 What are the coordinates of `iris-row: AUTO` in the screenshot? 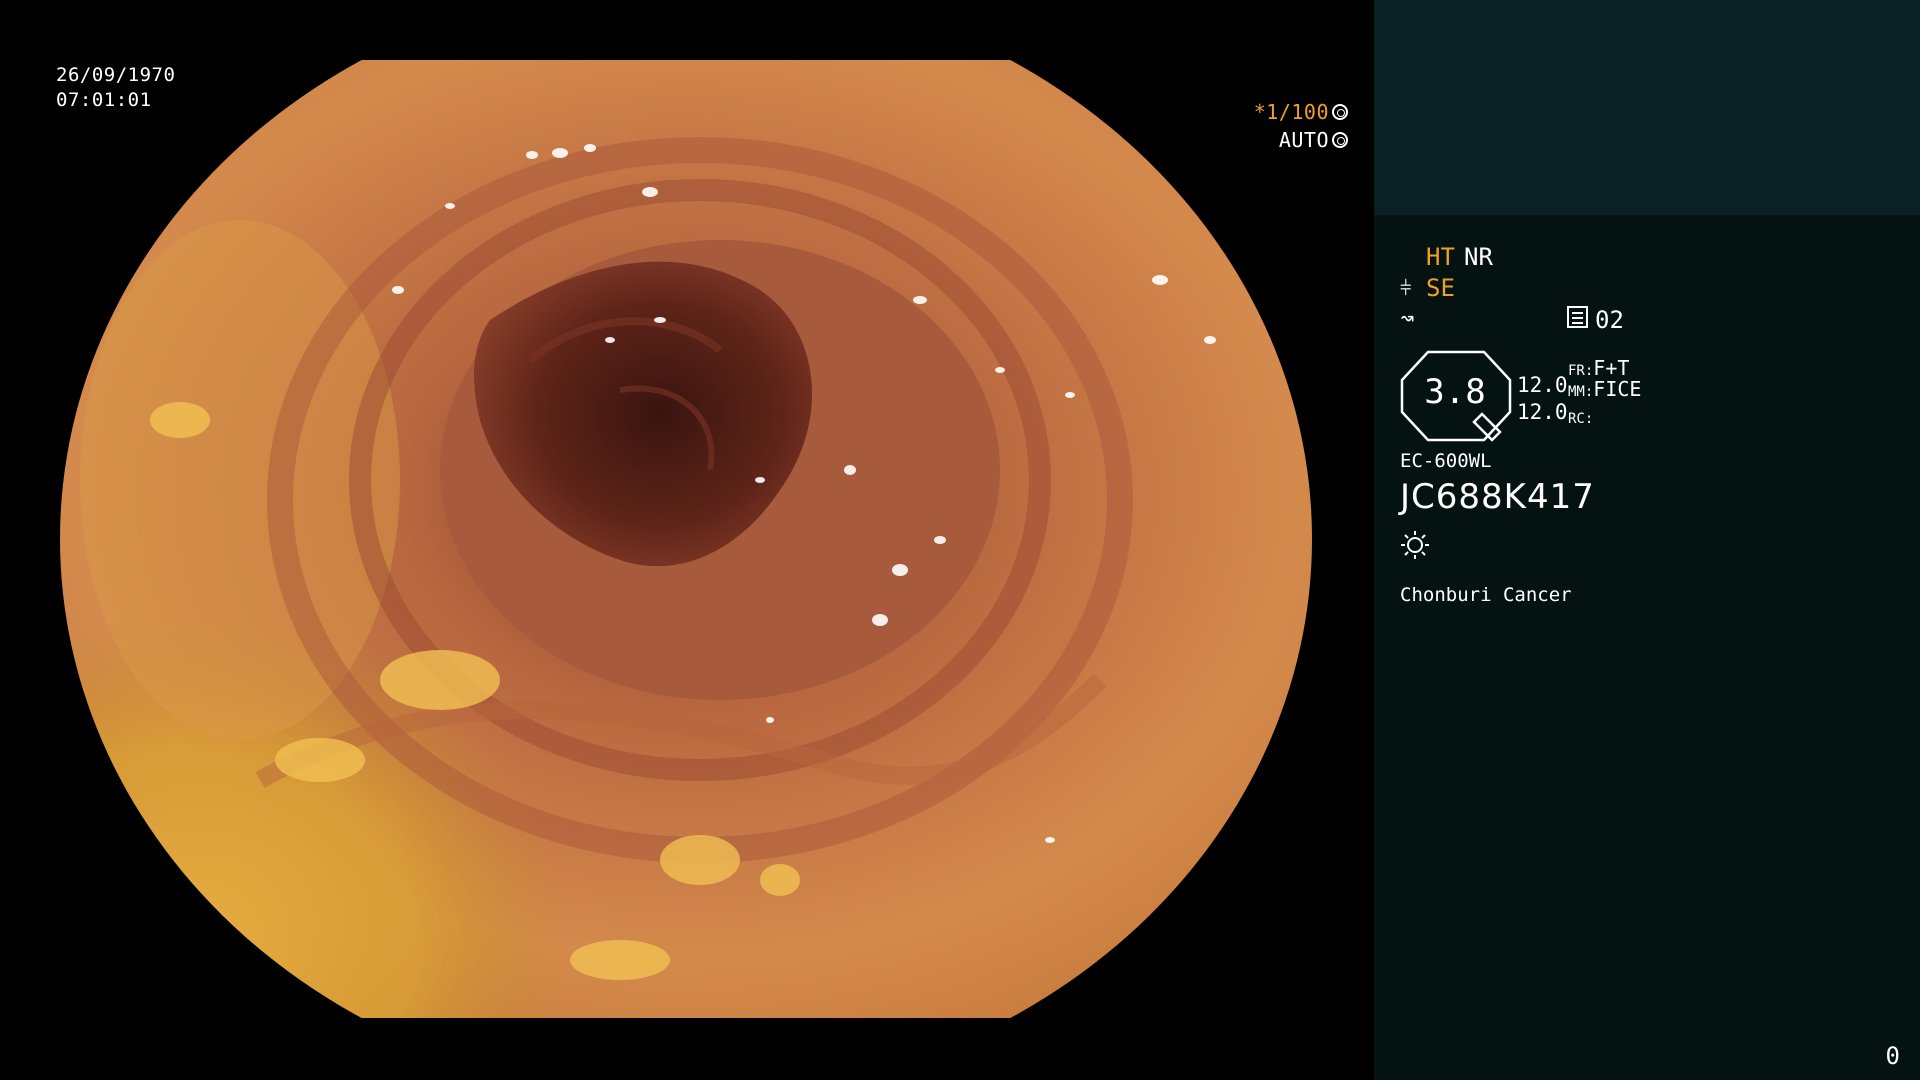 It's located at (1301, 140).